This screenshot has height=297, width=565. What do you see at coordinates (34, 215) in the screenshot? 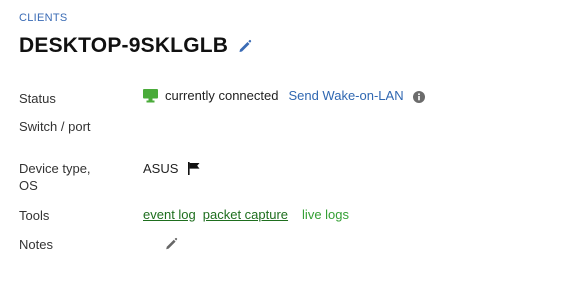
I see `tools-label: Tools` at bounding box center [34, 215].